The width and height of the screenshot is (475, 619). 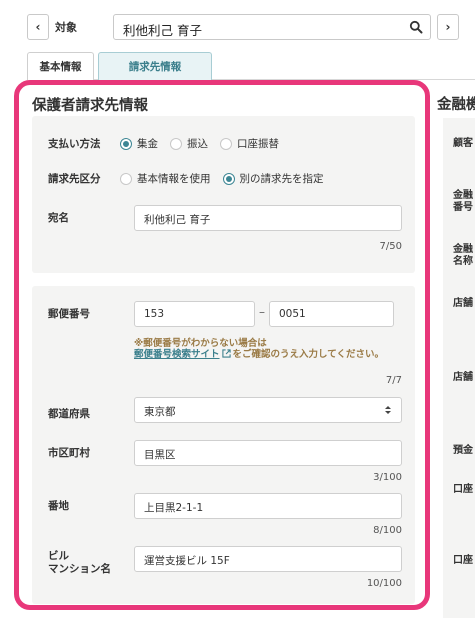 What do you see at coordinates (79, 562) in the screenshot?
I see `building-label: ビル マンション名` at bounding box center [79, 562].